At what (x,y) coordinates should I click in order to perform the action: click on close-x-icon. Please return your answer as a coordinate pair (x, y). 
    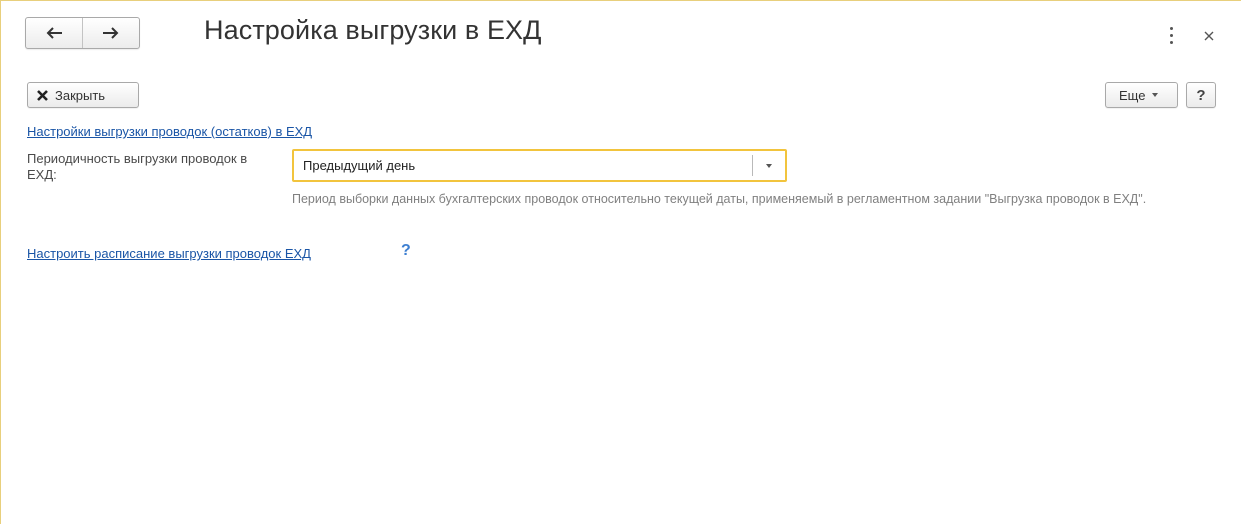
    Looking at the image, I should click on (42, 95).